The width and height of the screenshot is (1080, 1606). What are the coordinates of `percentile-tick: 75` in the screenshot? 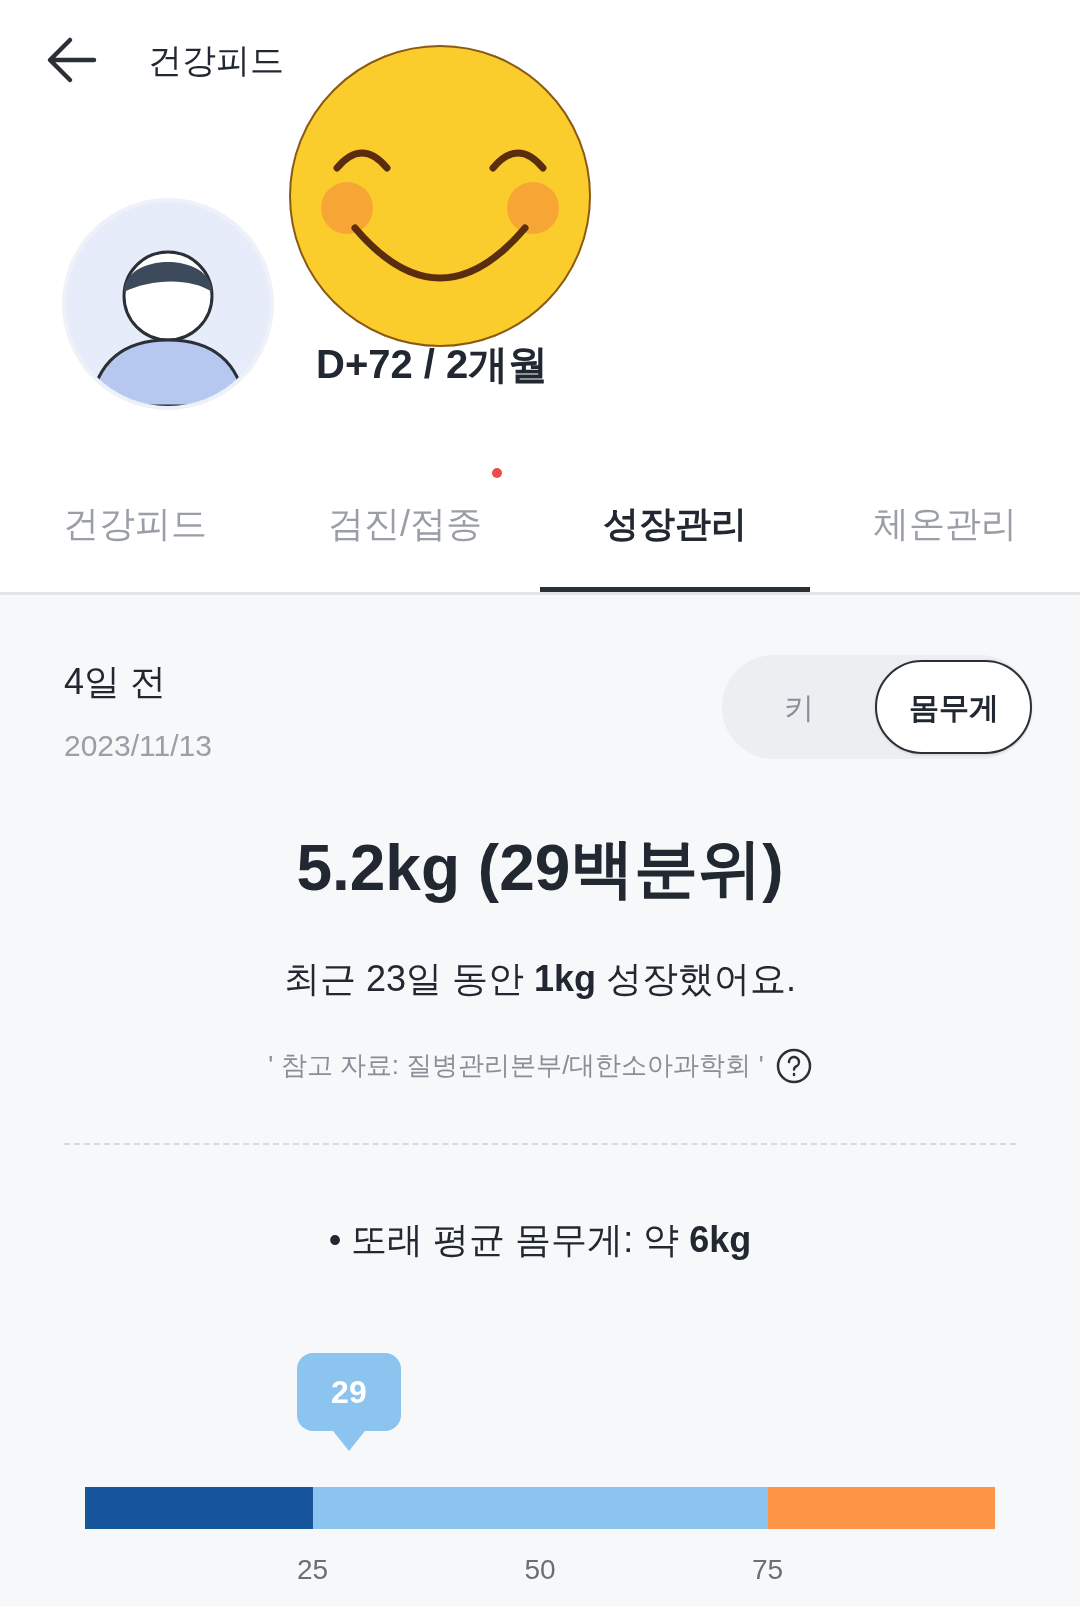 It's located at (767, 1570).